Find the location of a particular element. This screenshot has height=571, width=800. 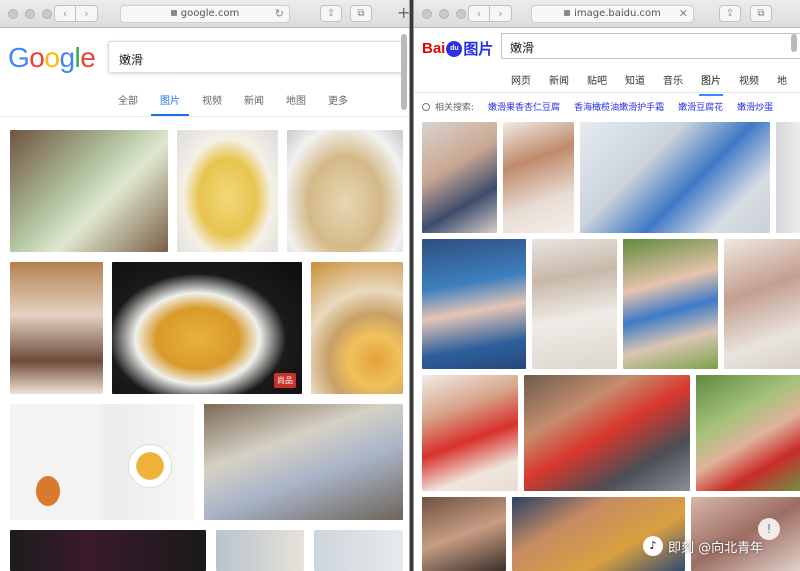

browser-toolbar: ‹ › image.baidu.com ✕ ⇪ ⧉ is located at coordinates (607, 14).